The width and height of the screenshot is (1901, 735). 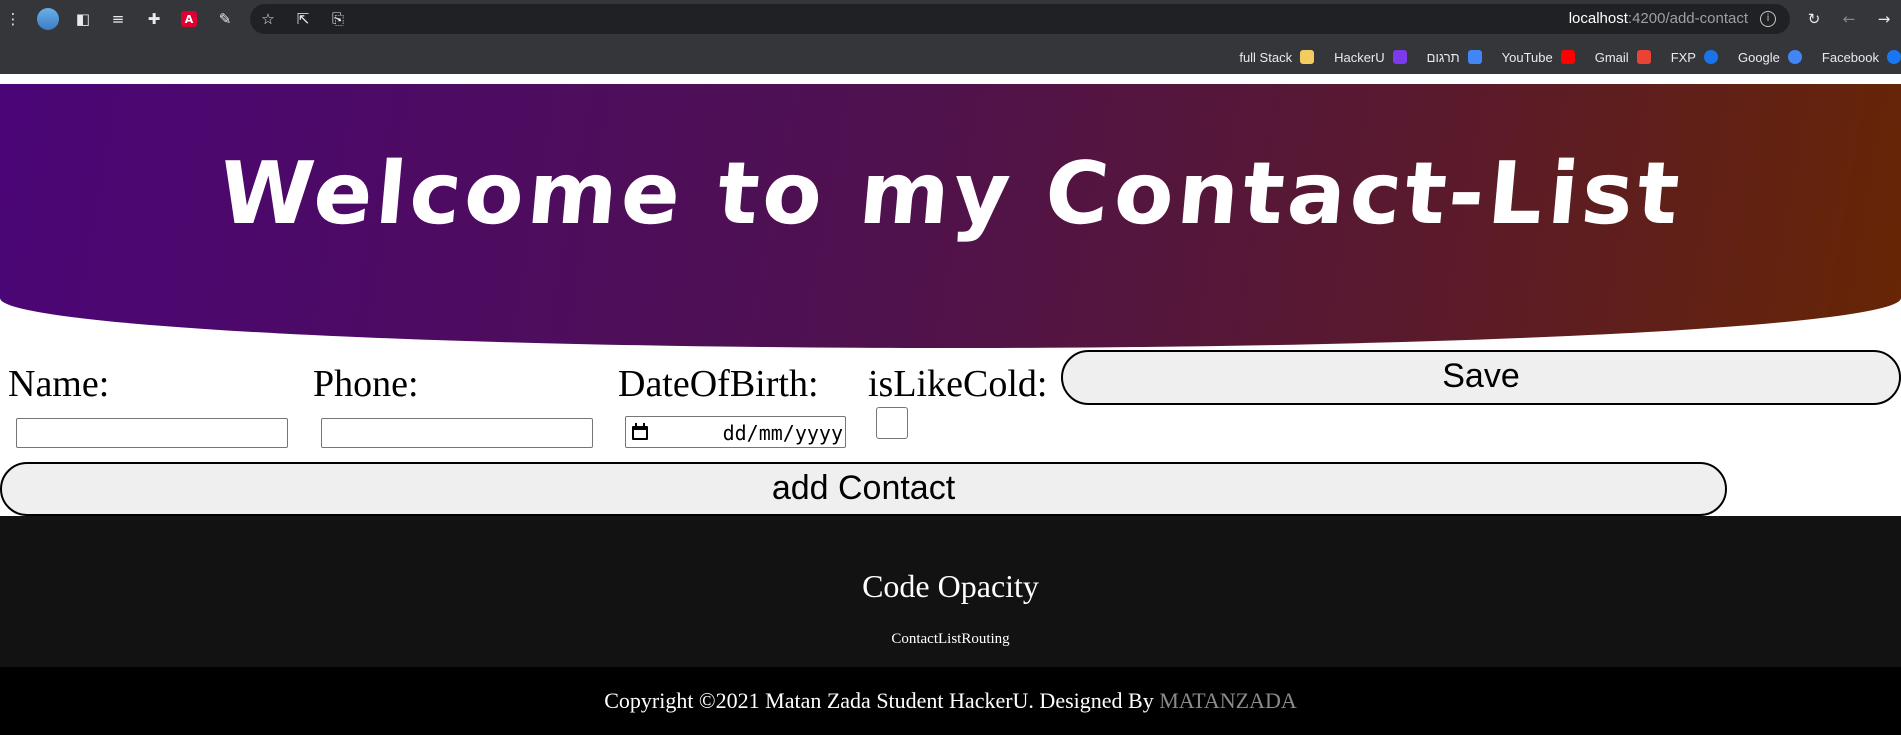 I want to click on bookmark-item: full Stack, so click(x=1277, y=57).